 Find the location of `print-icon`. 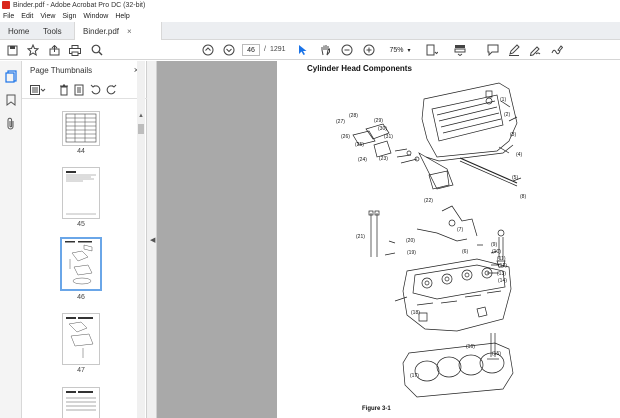

print-icon is located at coordinates (75, 50).